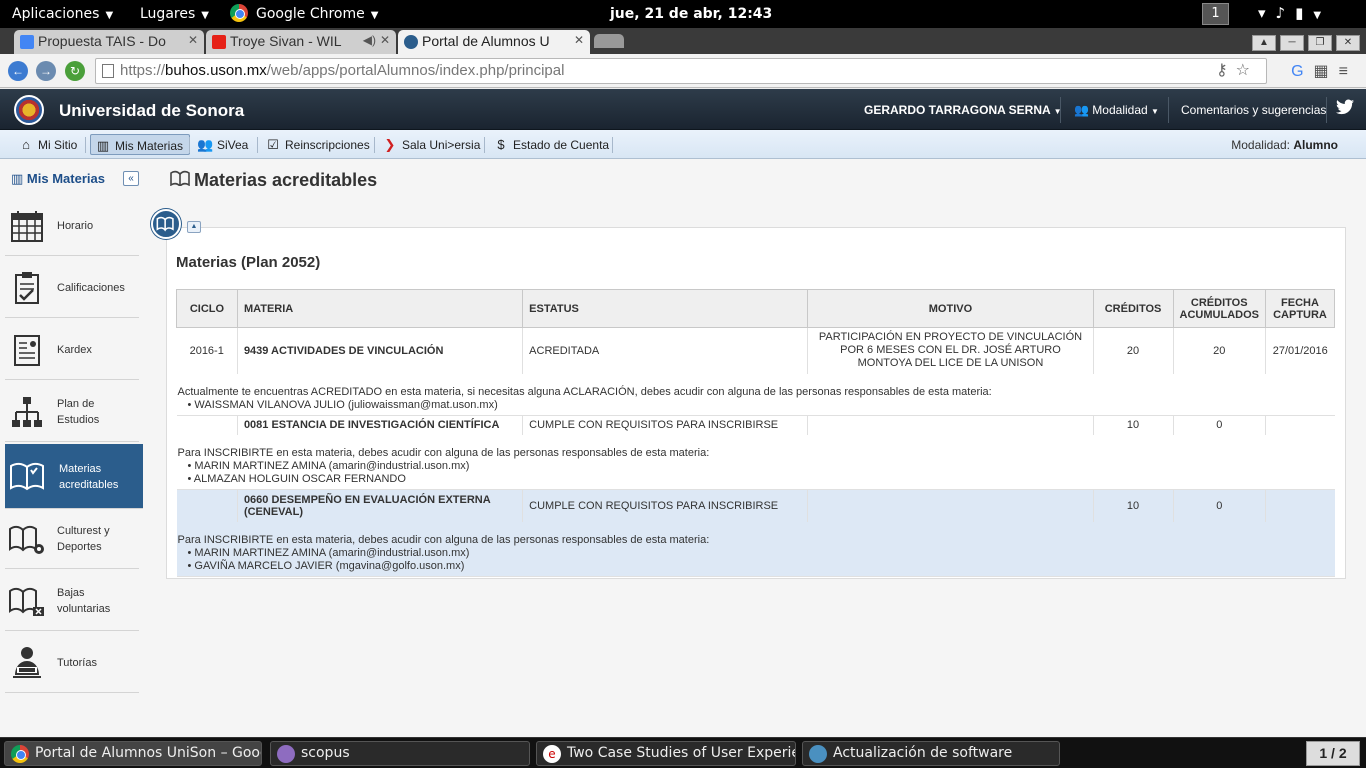 The image size is (1366, 768). Describe the element at coordinates (131, 178) in the screenshot. I see `collapse-sidebar-button: «` at that location.